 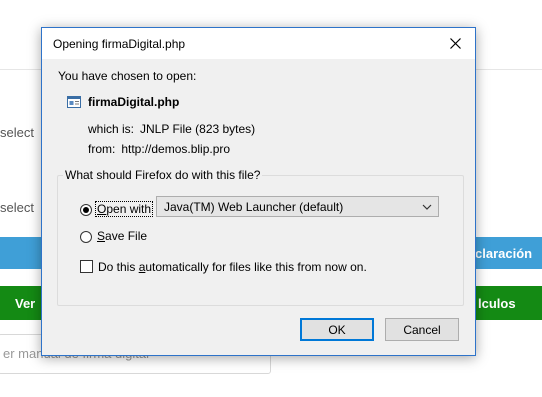 I want to click on close-button, so click(x=455, y=43).